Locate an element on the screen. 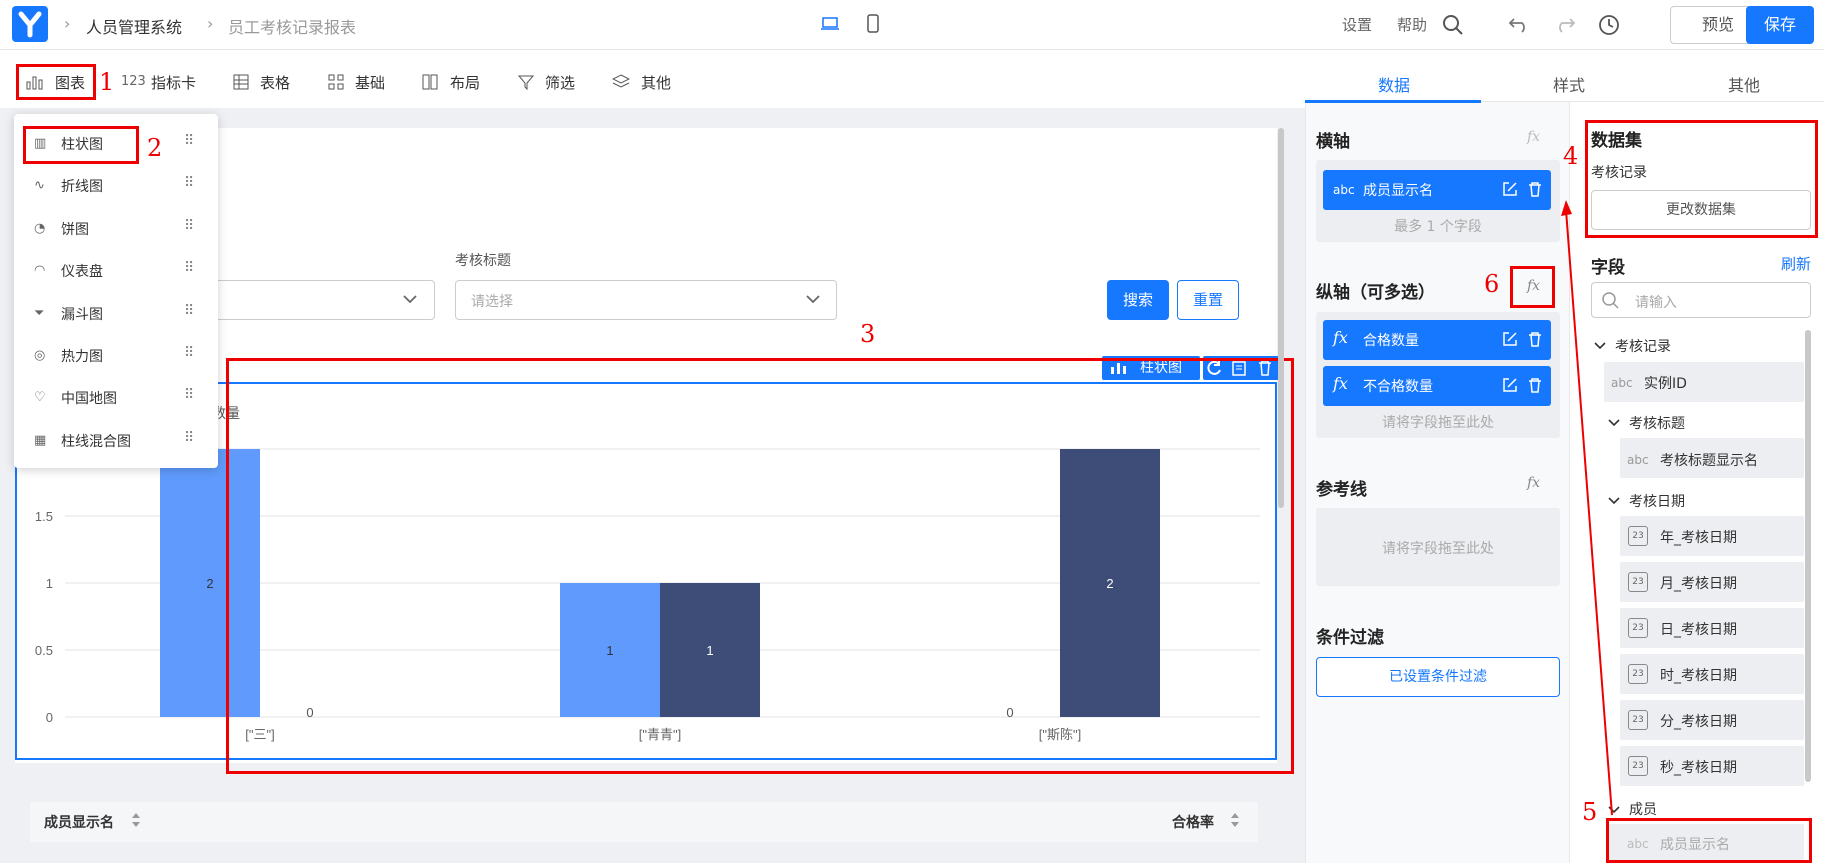 This screenshot has height=863, width=1824. y-axis-hint: 请将字段拖至此处 is located at coordinates (1438, 423).